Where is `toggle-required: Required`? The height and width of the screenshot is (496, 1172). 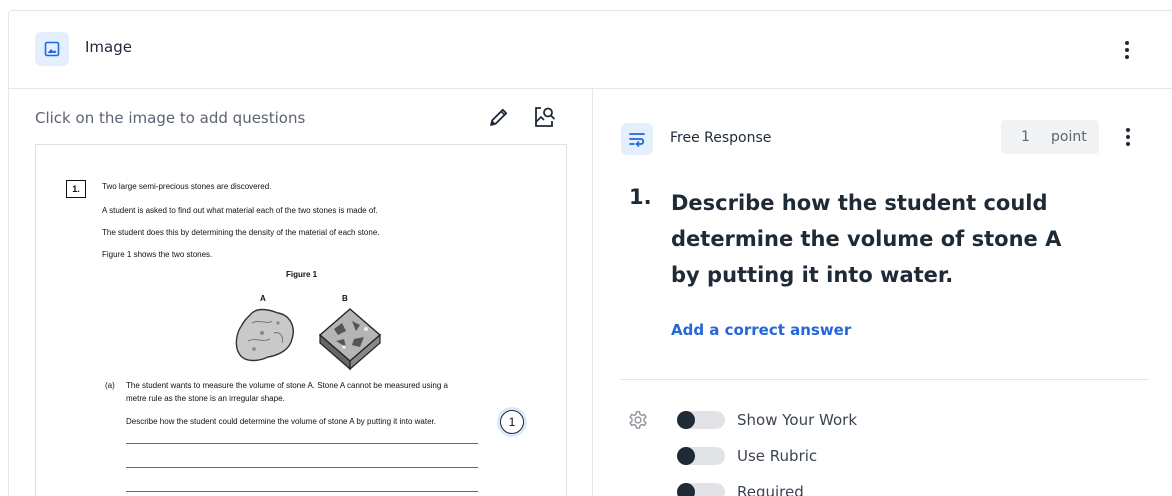 toggle-required: Required is located at coordinates (740, 489).